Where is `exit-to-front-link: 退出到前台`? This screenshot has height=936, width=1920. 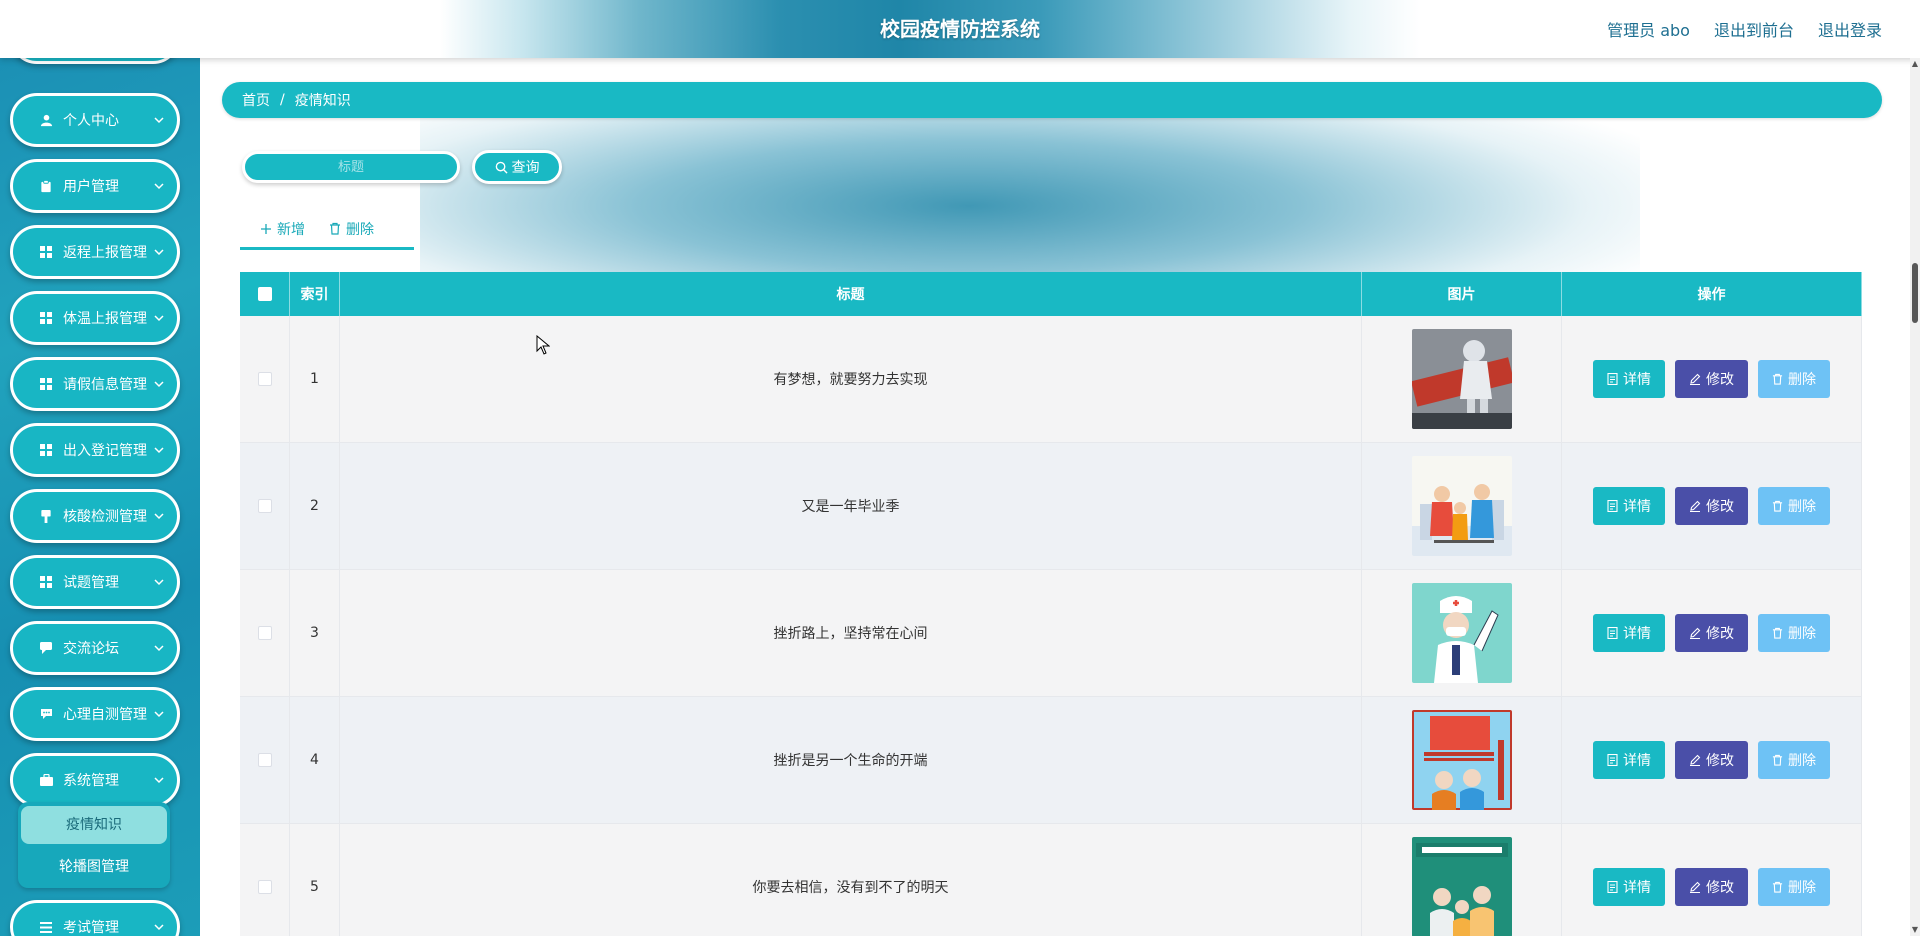
exit-to-front-link: 退出到前台 is located at coordinates (1754, 29).